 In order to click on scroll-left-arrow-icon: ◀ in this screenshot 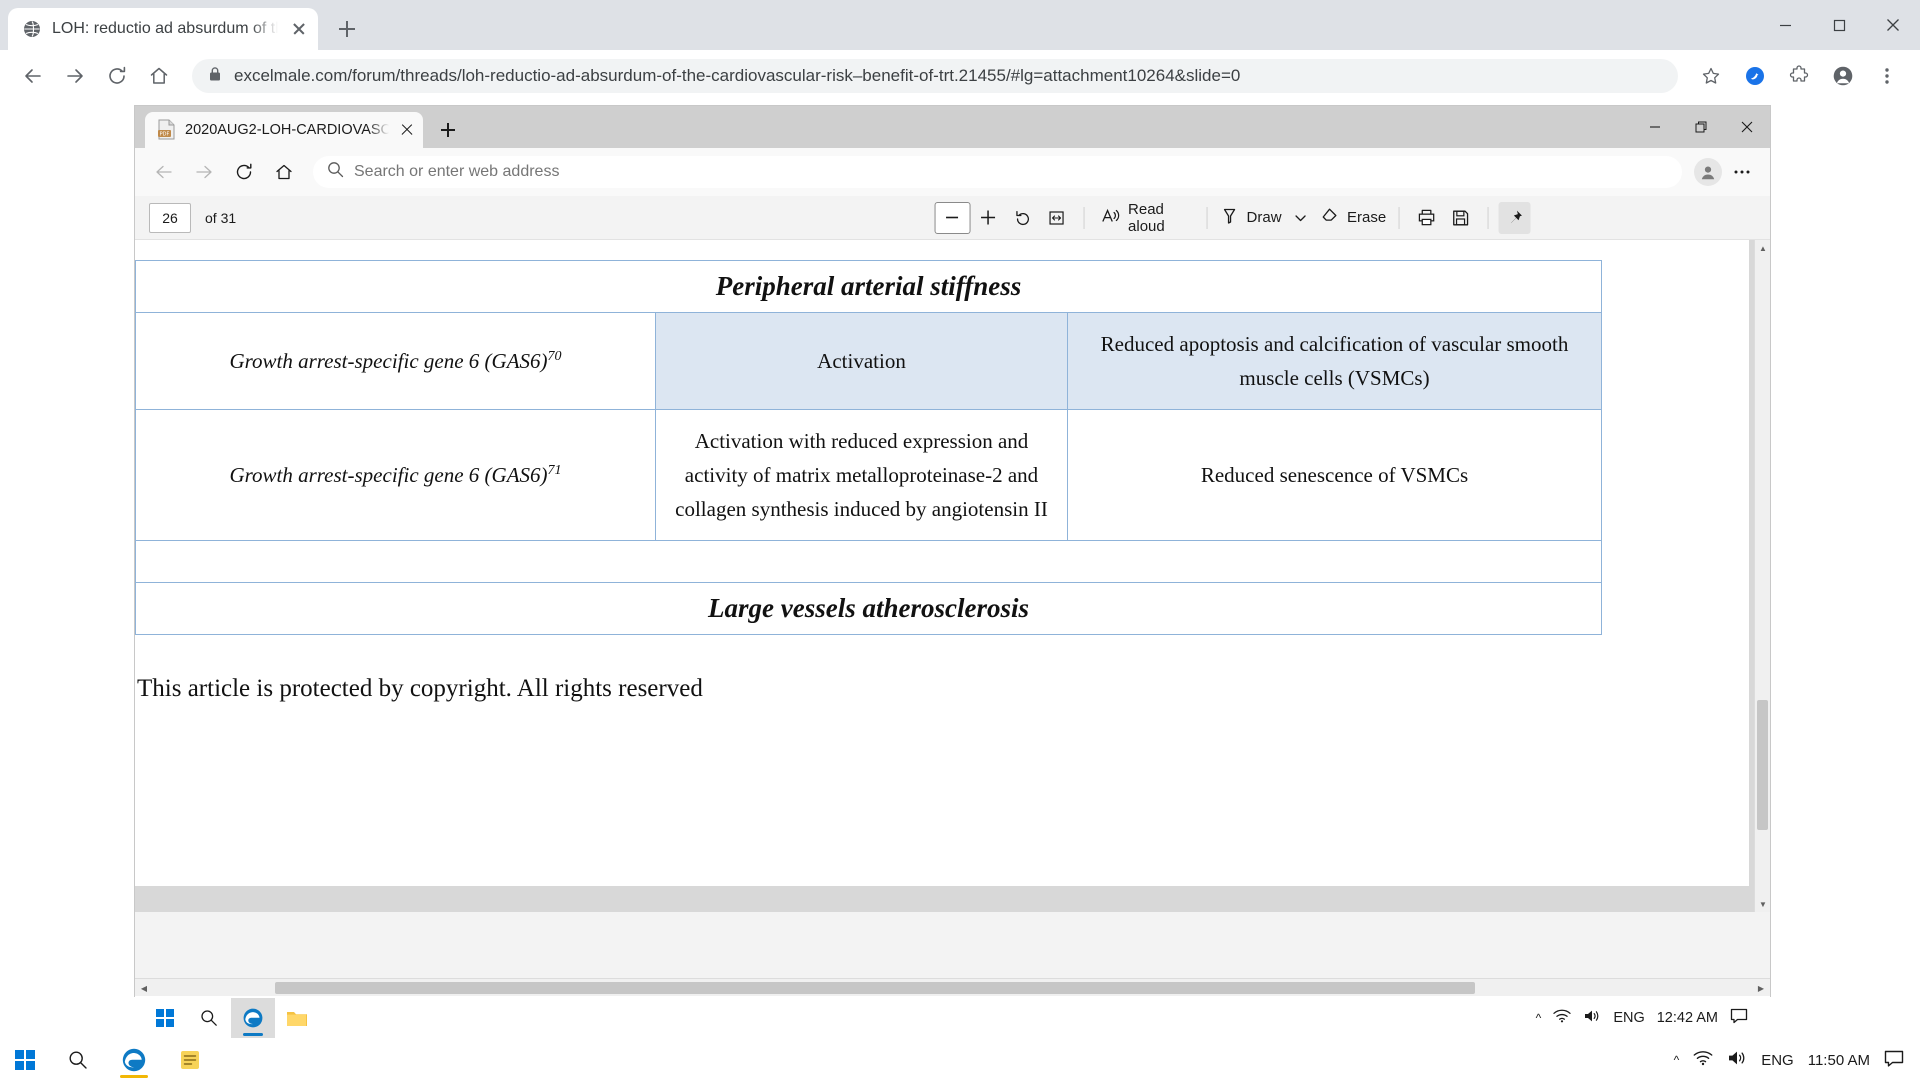, I will do `click(144, 988)`.